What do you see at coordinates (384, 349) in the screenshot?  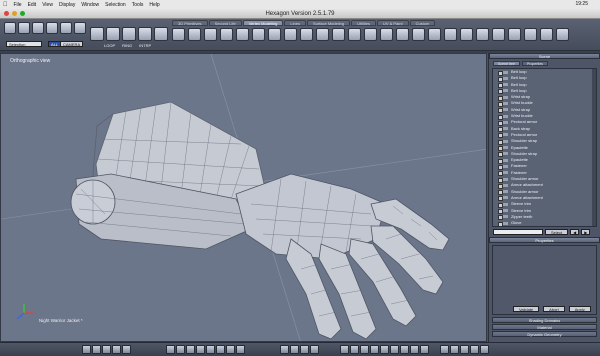 I see `sphere-textured-icon` at bounding box center [384, 349].